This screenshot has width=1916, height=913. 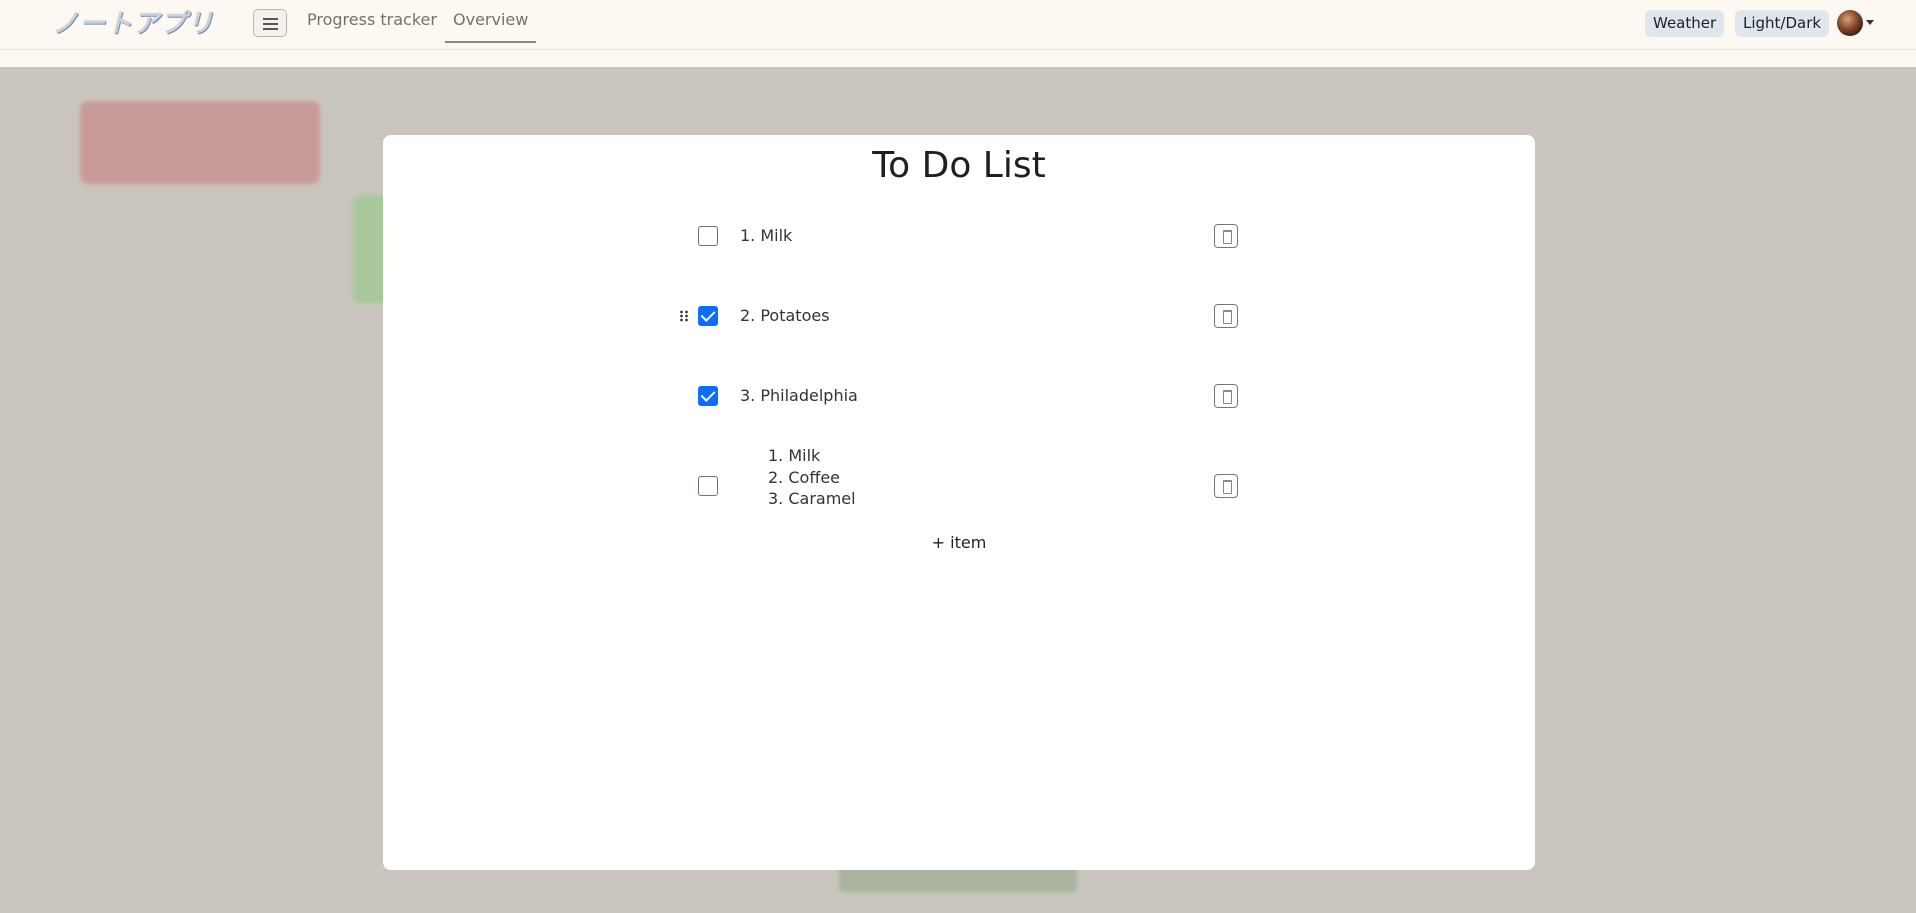 What do you see at coordinates (785, 315) in the screenshot?
I see `todo-item-text: 2. Potatoes` at bounding box center [785, 315].